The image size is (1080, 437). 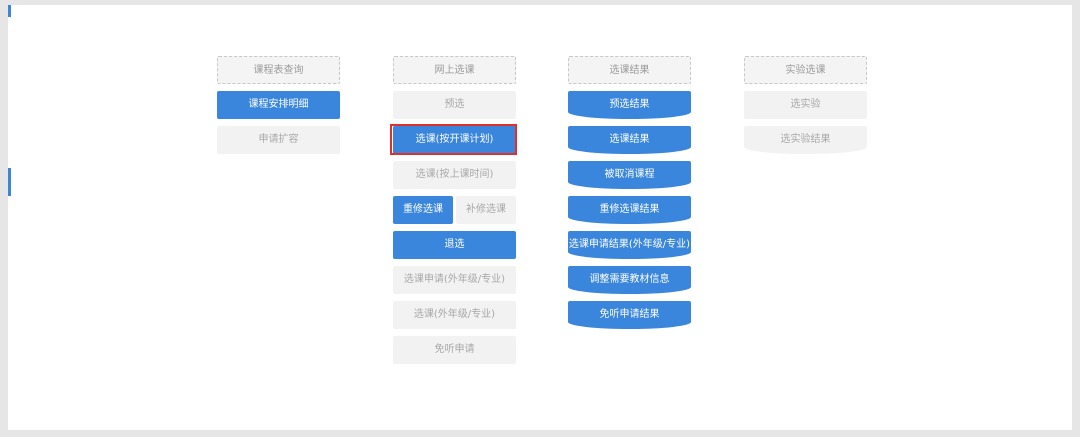 What do you see at coordinates (805, 70) in the screenshot?
I see `header-lab-selection: 实验选课` at bounding box center [805, 70].